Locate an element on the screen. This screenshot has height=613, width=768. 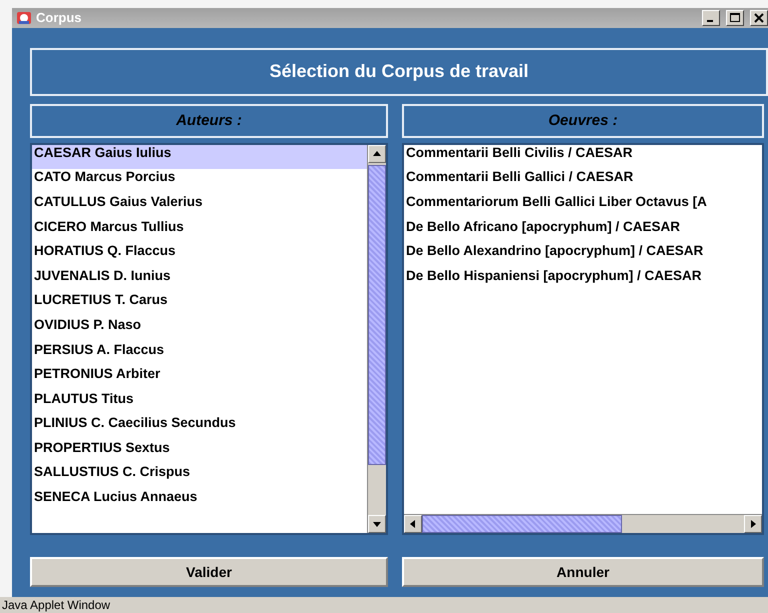
panel-header: Oeuvres : is located at coordinates (583, 121).